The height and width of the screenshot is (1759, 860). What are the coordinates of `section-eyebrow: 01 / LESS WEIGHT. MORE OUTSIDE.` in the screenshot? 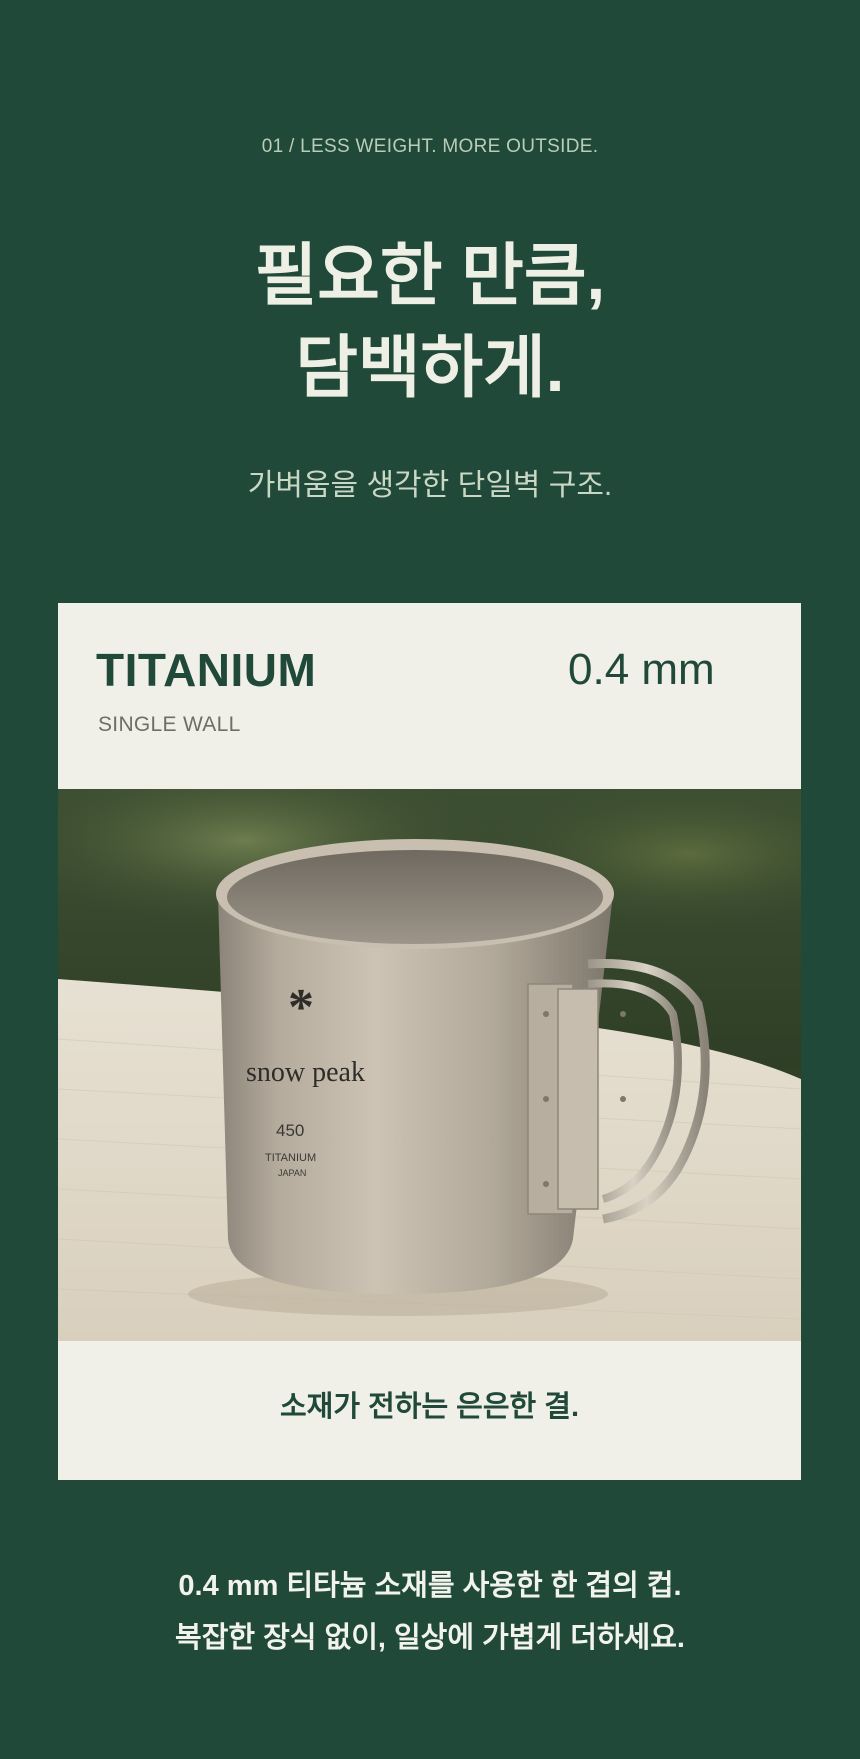 It's located at (430, 146).